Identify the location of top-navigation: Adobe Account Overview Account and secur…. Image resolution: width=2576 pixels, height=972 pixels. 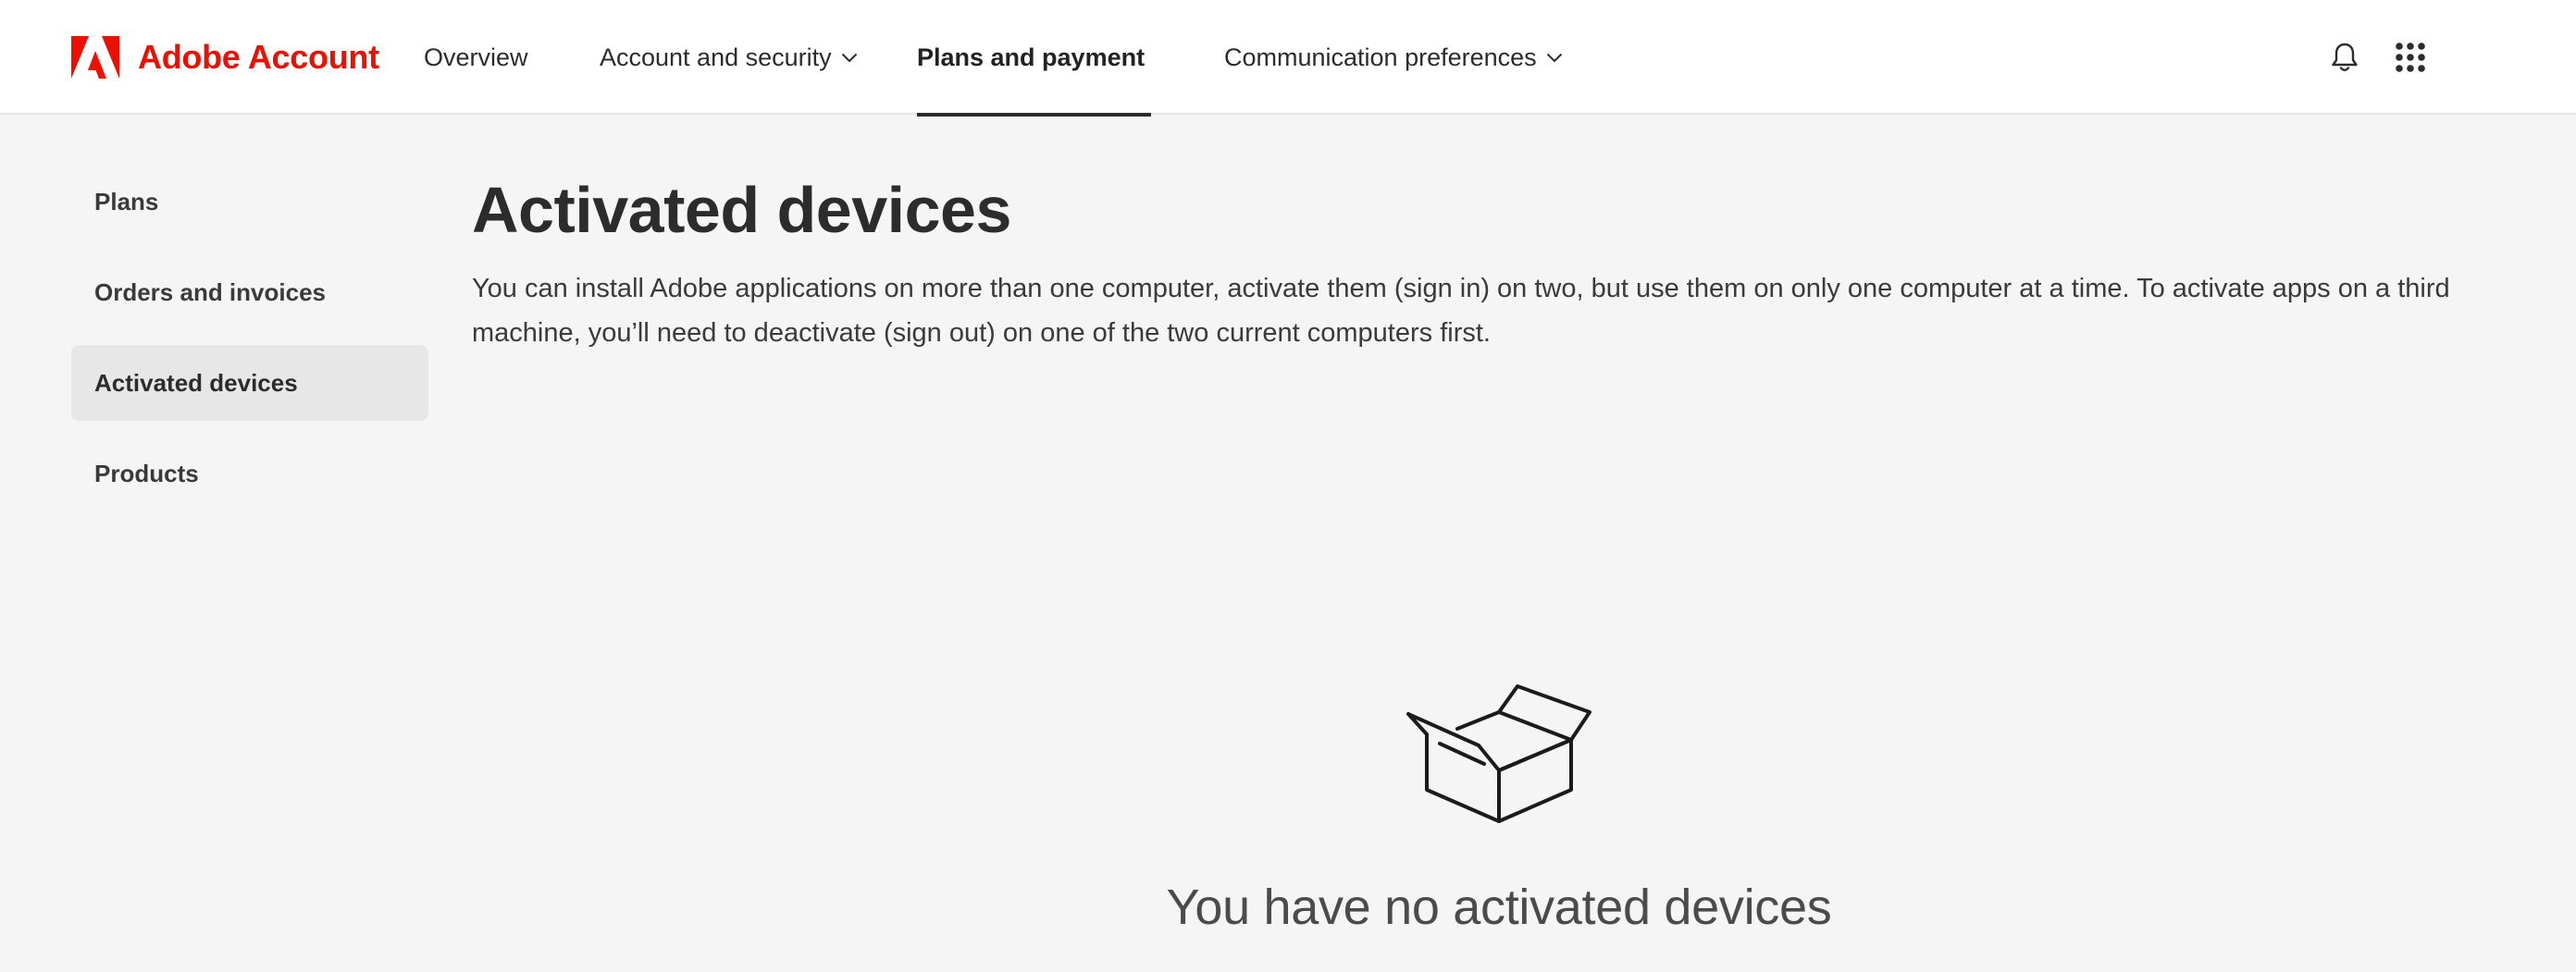
(1288, 58).